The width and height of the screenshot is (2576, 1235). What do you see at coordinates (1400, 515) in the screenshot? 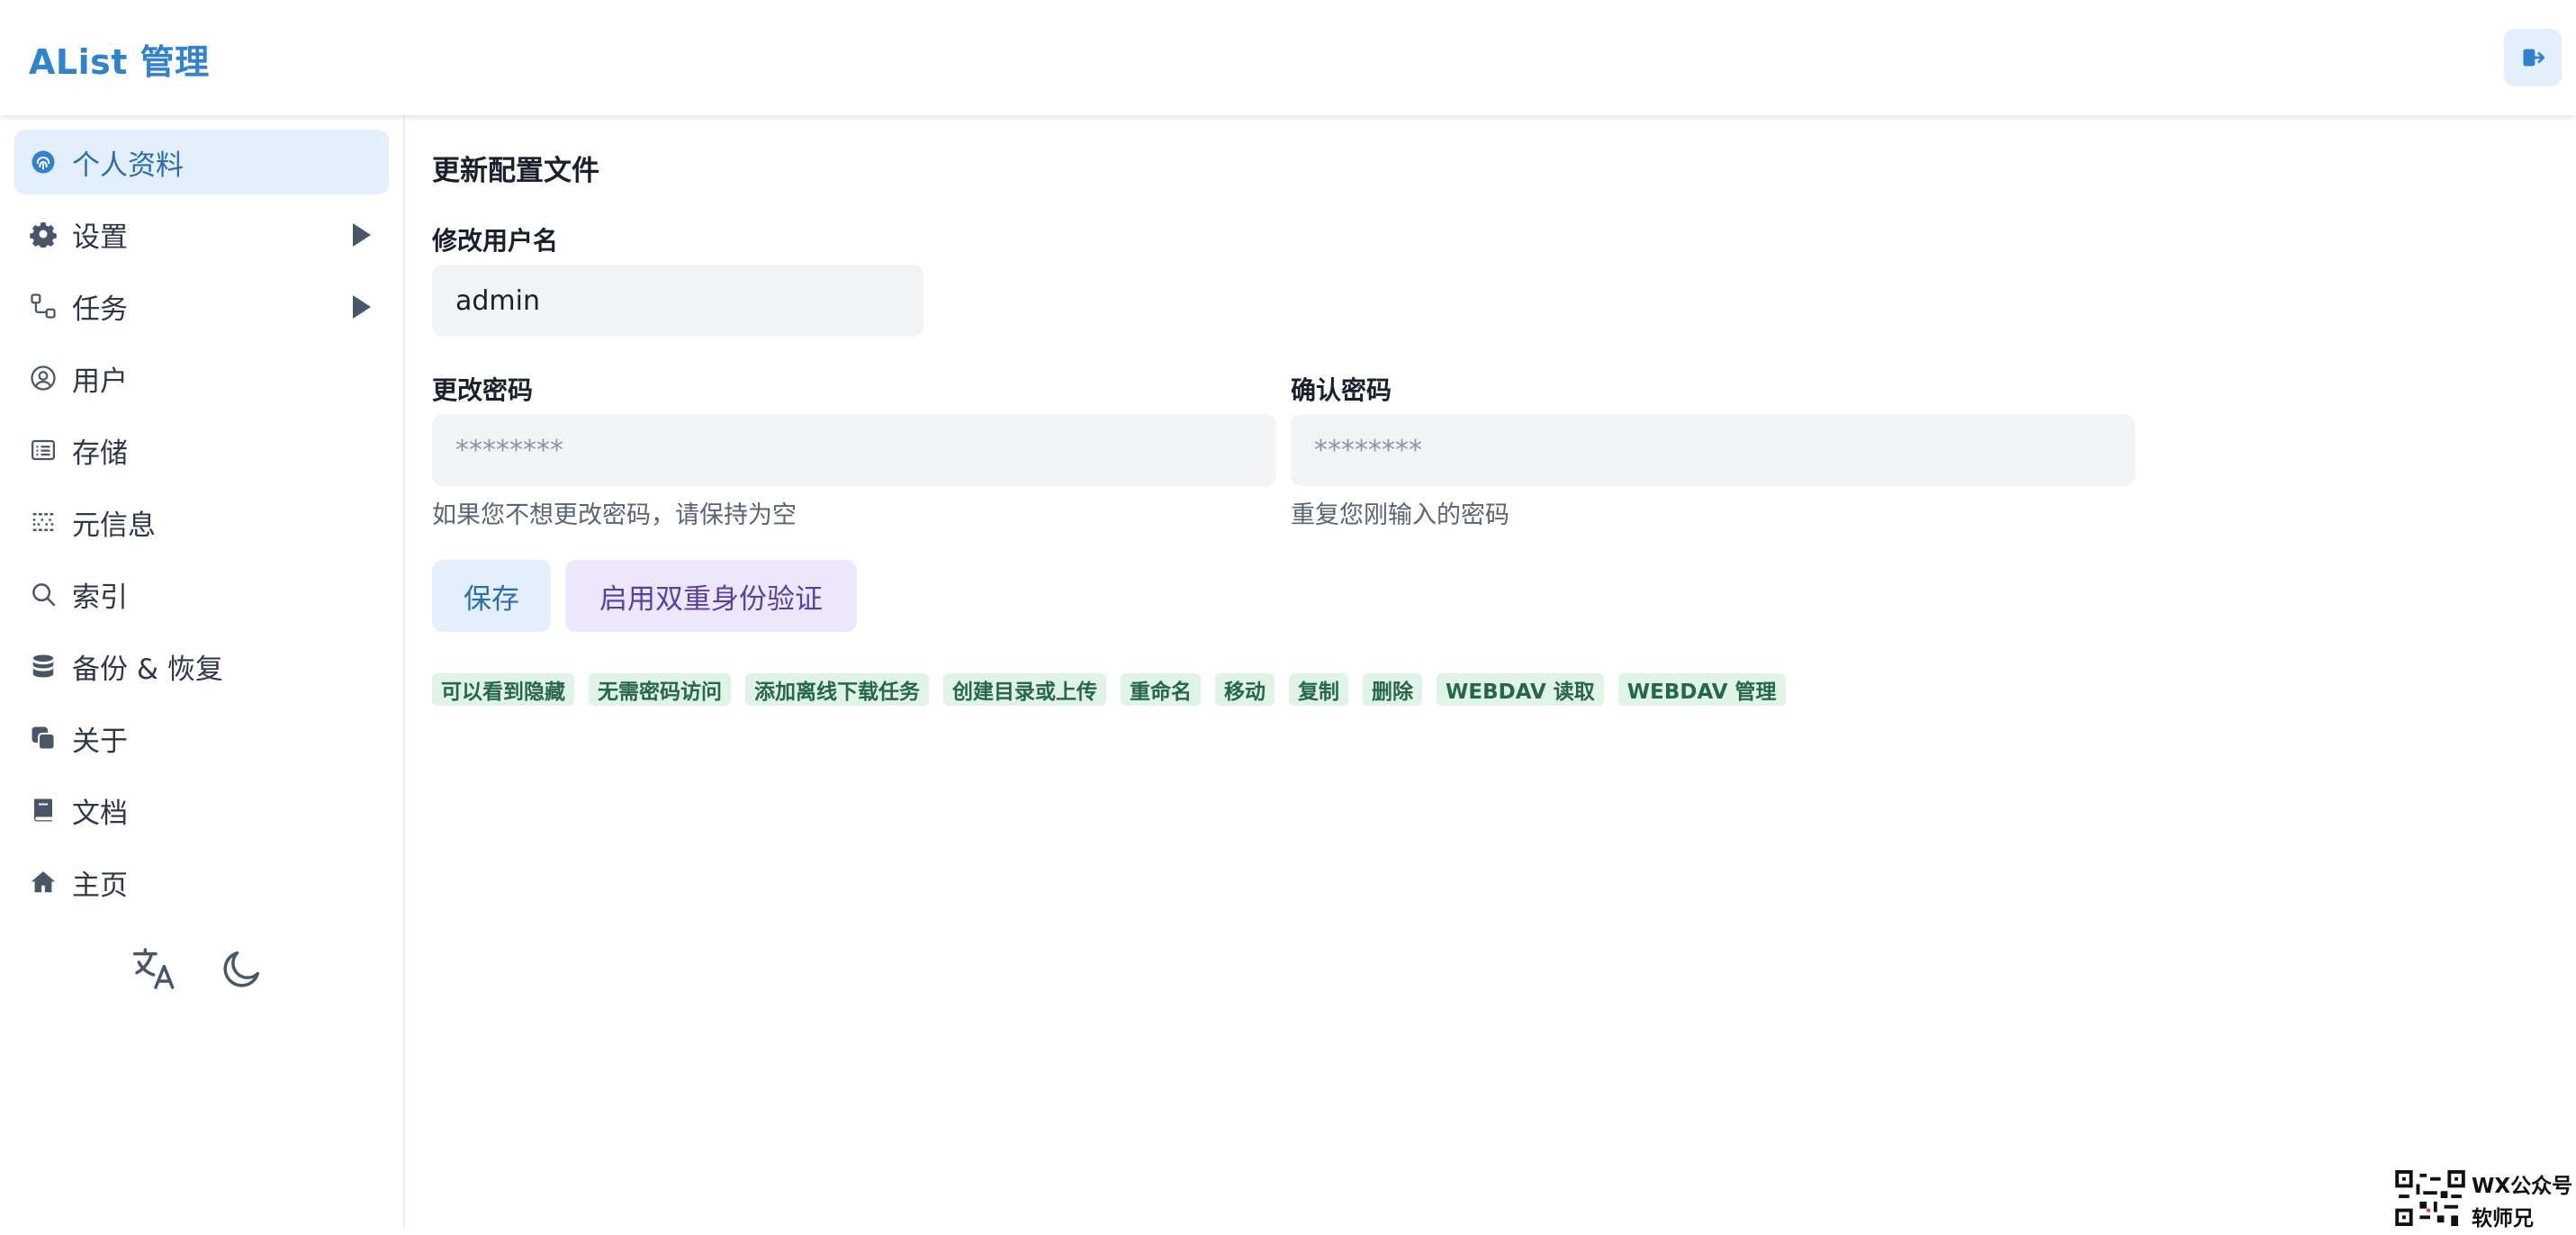
I see `confirm-password-helper-text: 重复您刚输入的密码` at bounding box center [1400, 515].